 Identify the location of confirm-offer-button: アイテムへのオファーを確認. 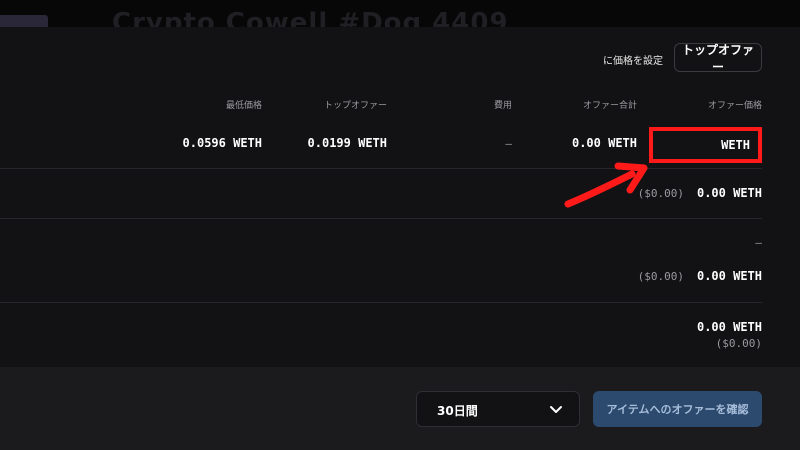
(677, 409).